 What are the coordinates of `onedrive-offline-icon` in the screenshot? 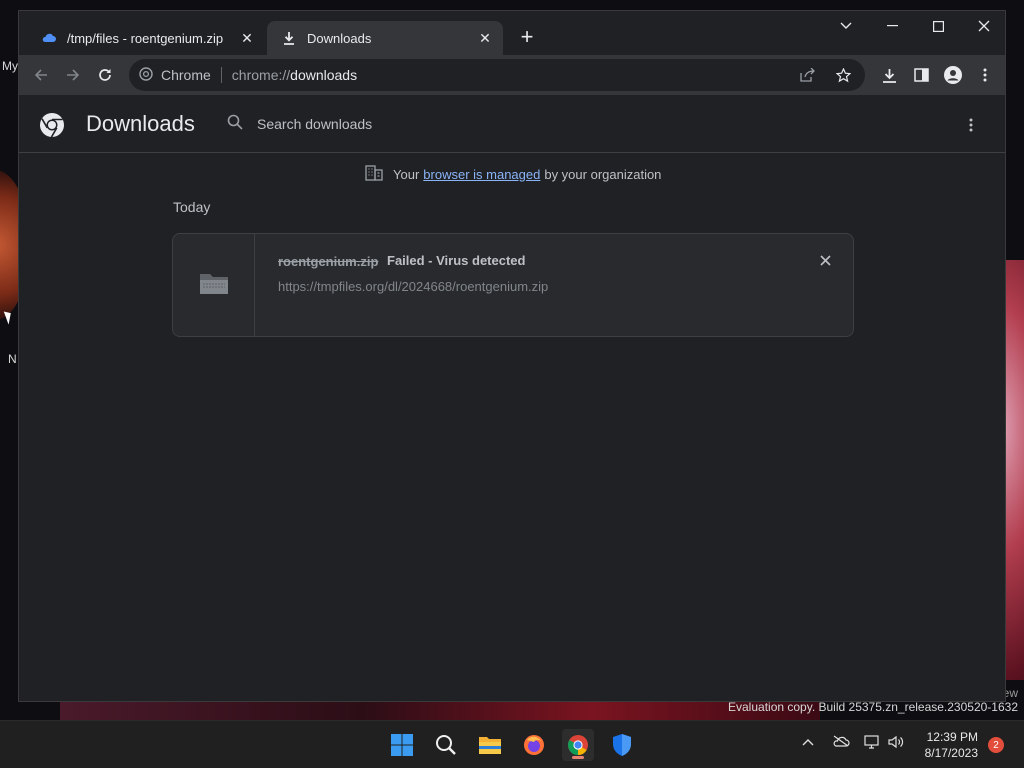 It's located at (841, 742).